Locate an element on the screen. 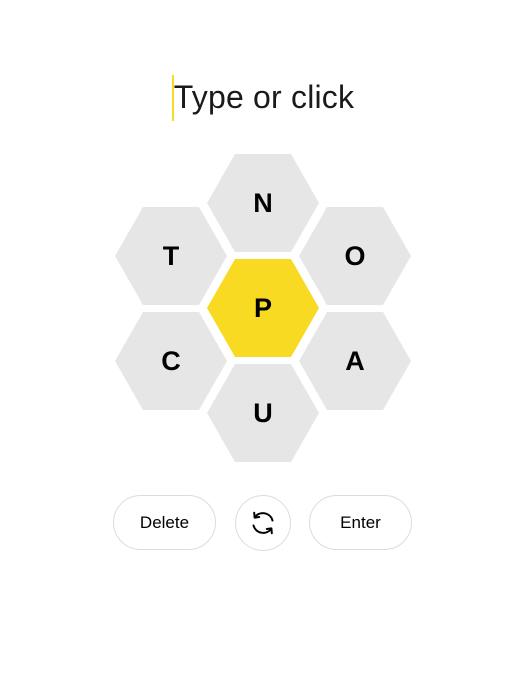  hive-letter-upper-left: T is located at coordinates (171, 256).